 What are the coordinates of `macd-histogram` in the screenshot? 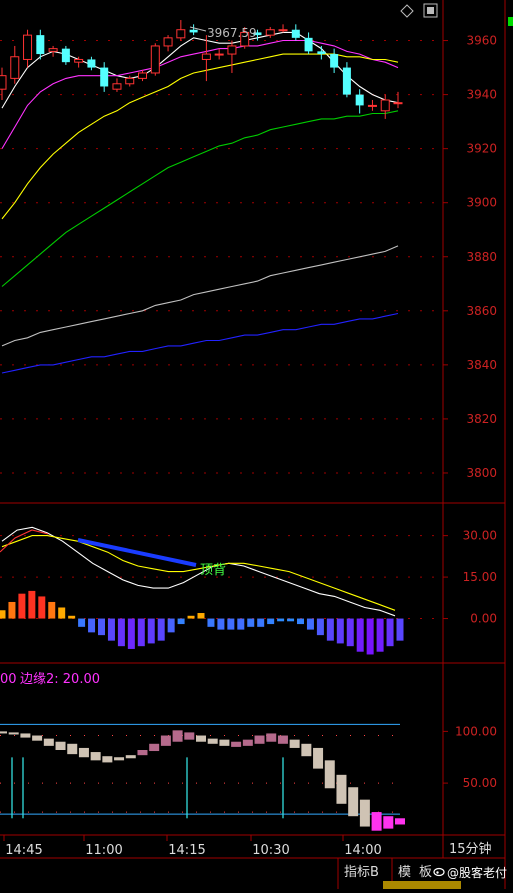 It's located at (202, 622).